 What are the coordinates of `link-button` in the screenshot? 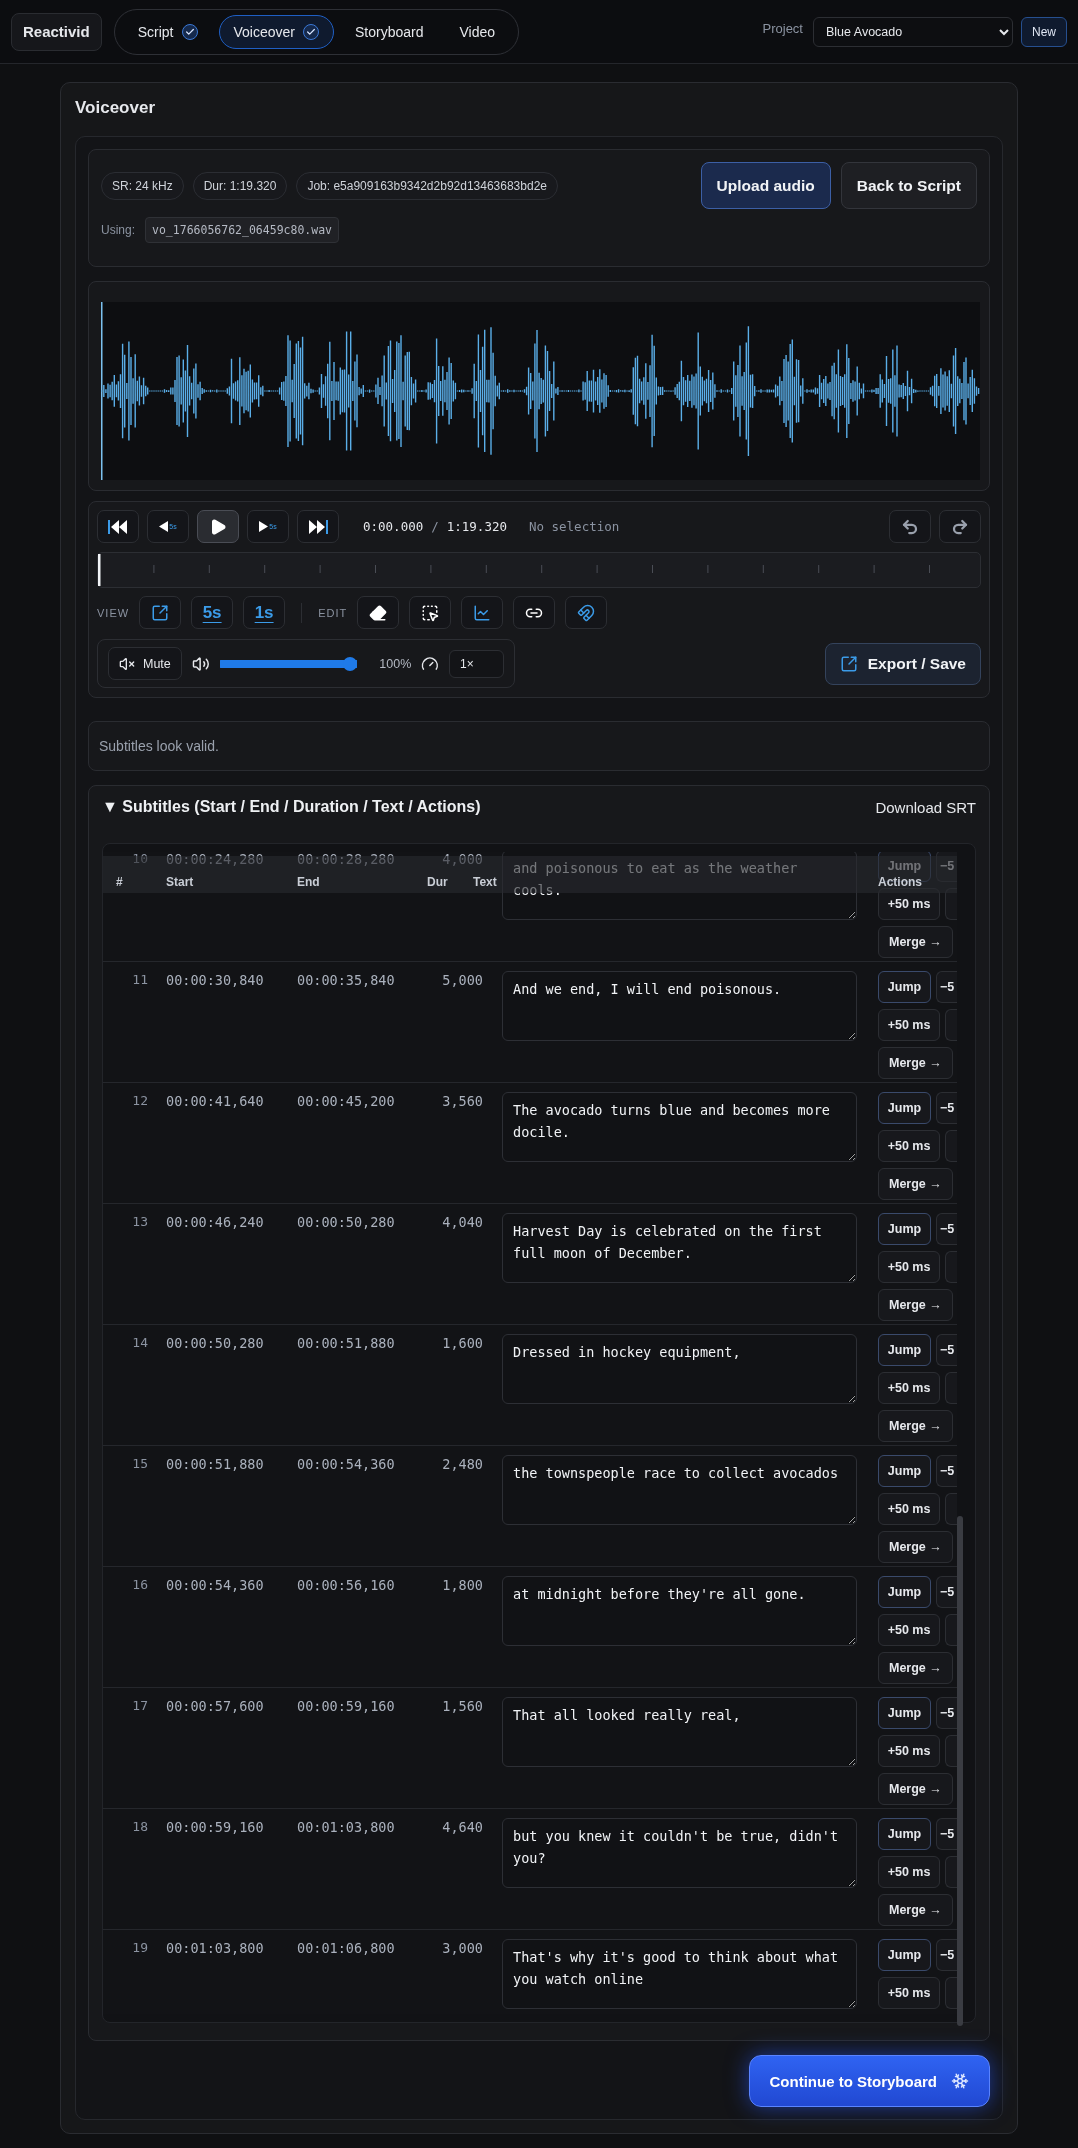 It's located at (534, 612).